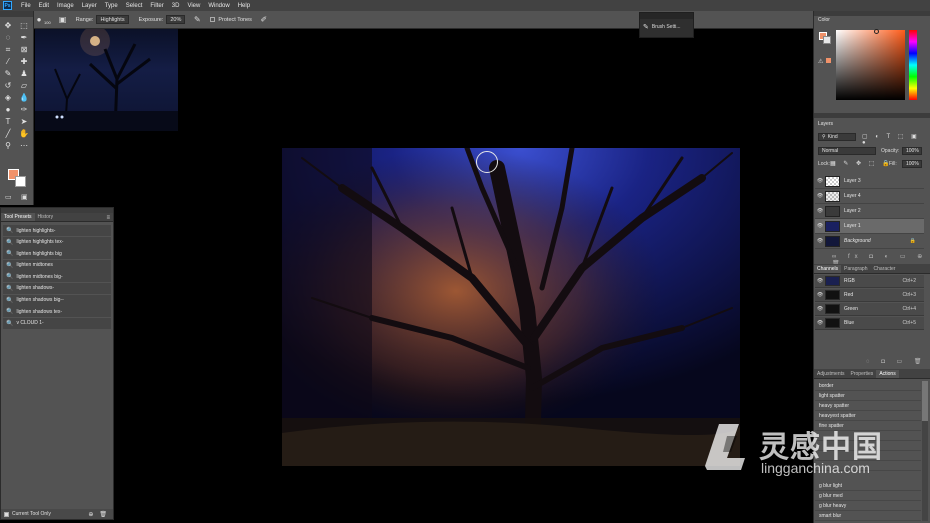 This screenshot has width=930, height=523. I want to click on tab-history: History, so click(46, 217).